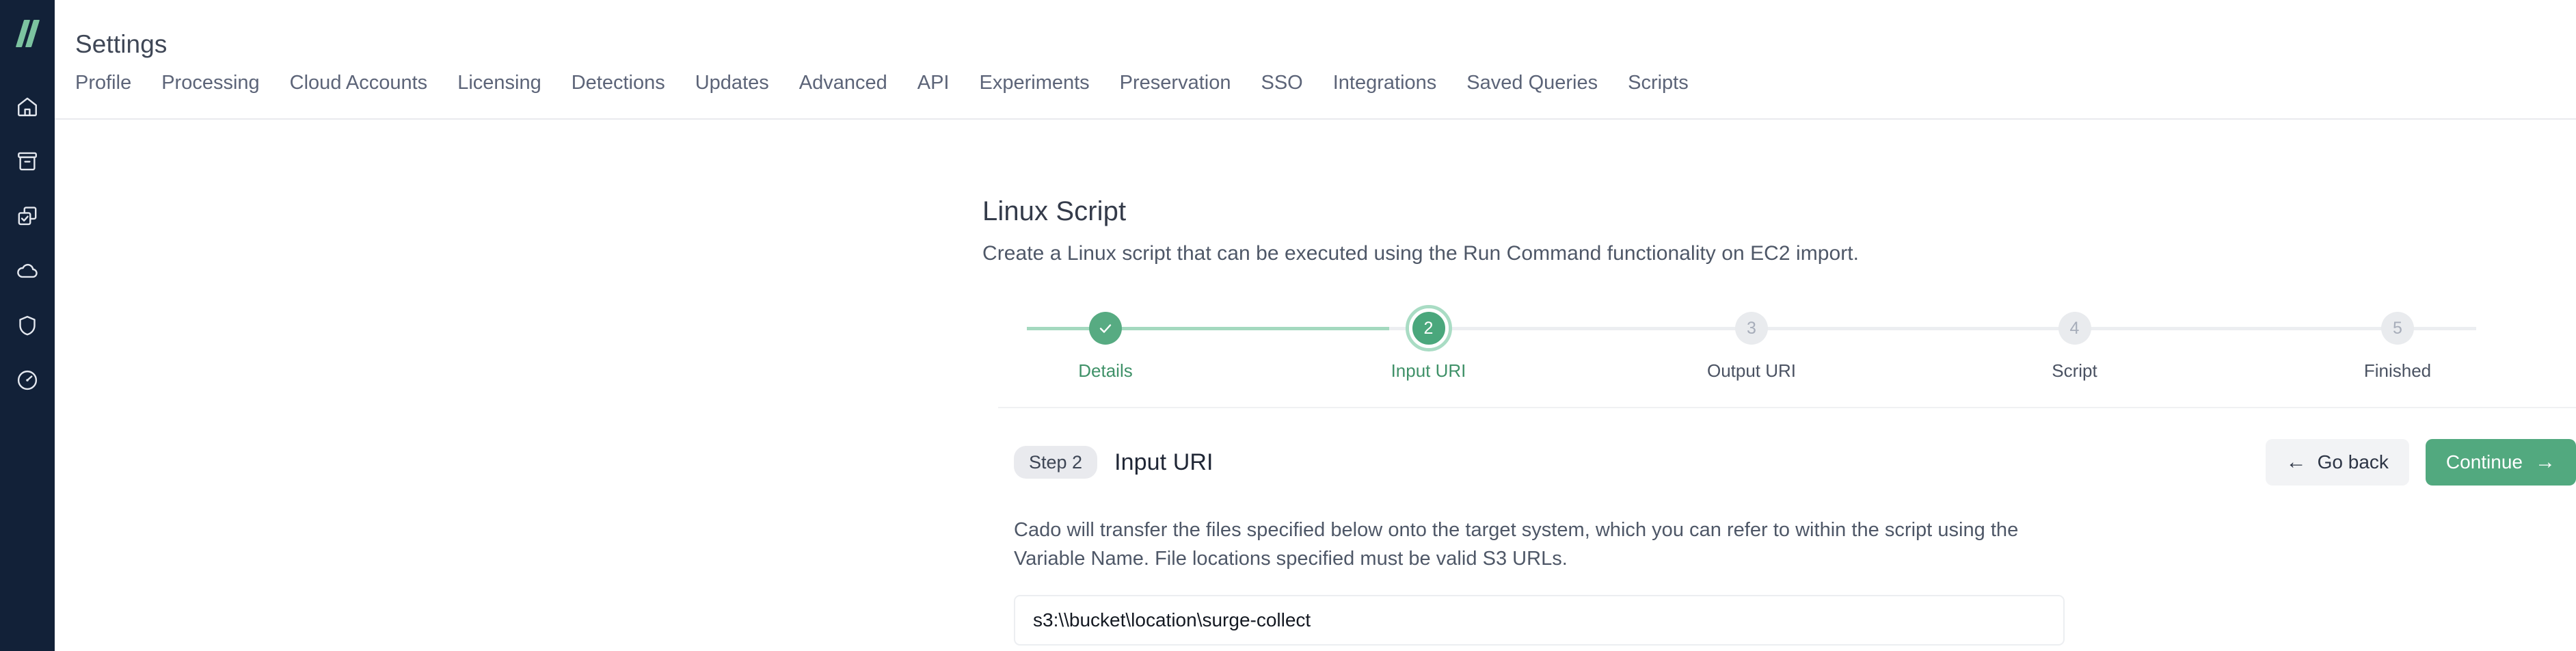 The image size is (2576, 651). I want to click on wizard-title: Linux Script, so click(1054, 211).